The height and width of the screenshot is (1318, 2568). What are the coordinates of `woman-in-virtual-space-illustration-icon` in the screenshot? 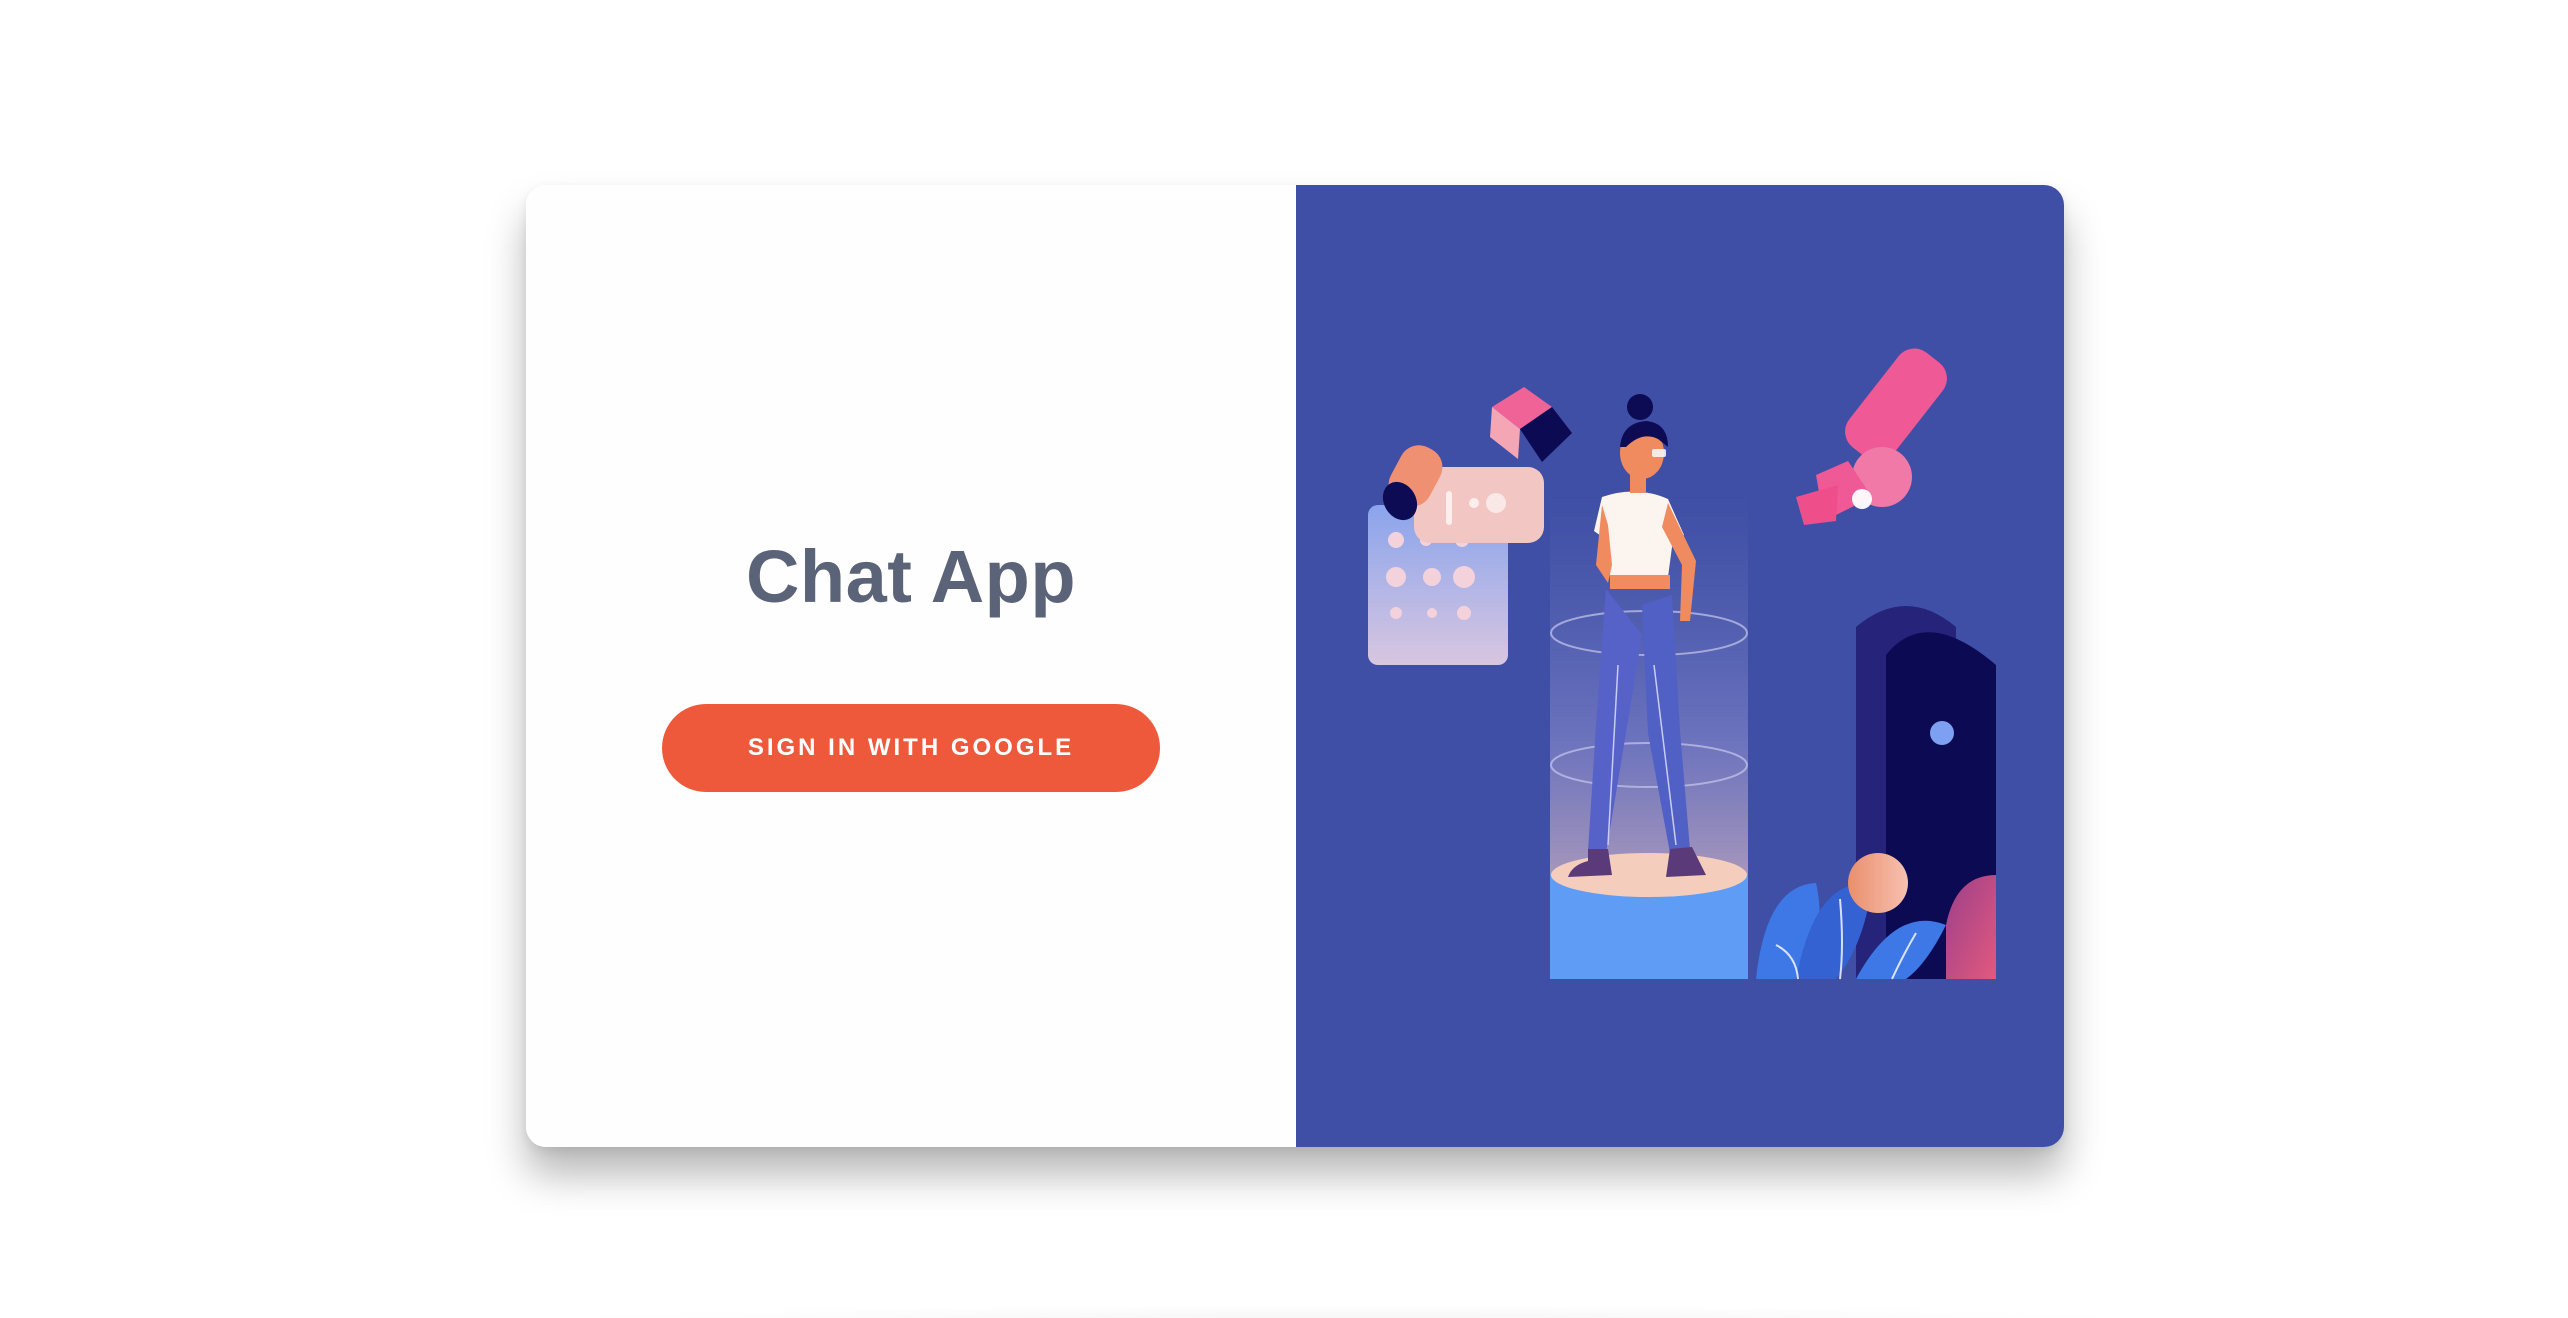 It's located at (1682, 664).